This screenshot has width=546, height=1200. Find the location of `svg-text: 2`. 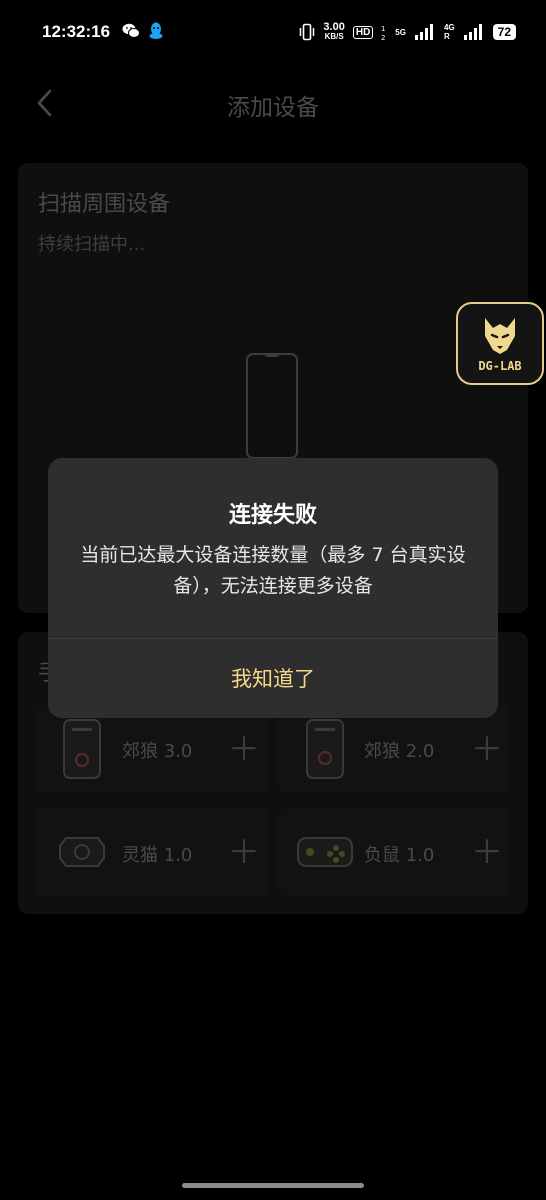

svg-text: 2 is located at coordinates (383, 37).